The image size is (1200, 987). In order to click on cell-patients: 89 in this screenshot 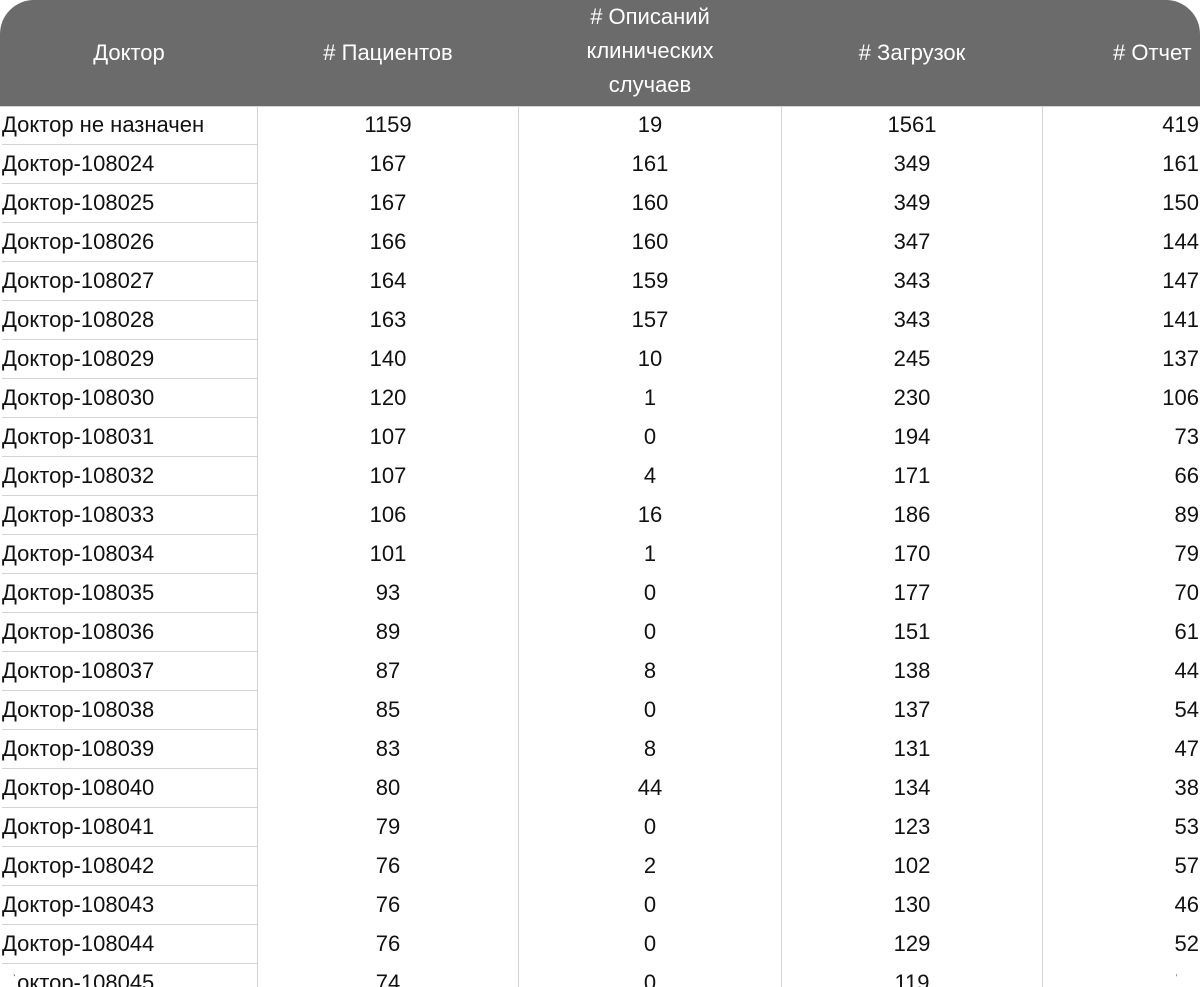, I will do `click(388, 632)`.